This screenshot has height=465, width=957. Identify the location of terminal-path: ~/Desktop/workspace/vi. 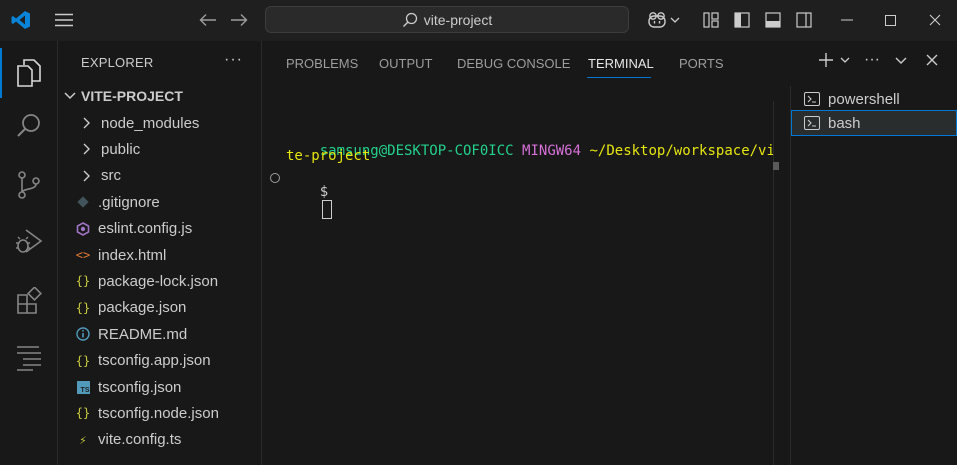
(682, 151).